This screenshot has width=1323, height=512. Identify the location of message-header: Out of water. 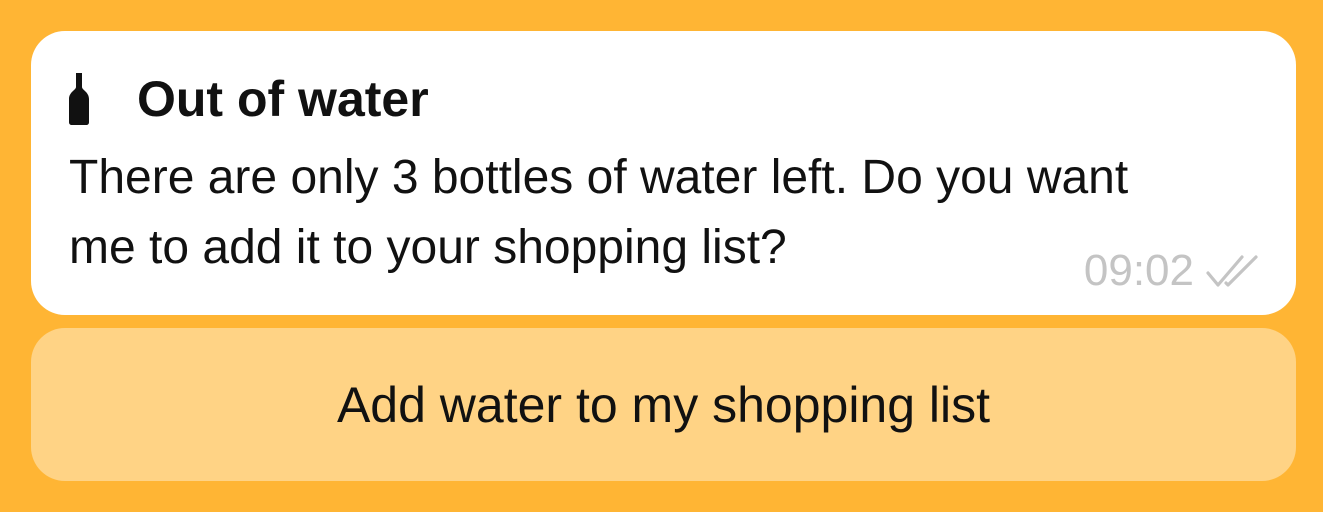
(249, 99).